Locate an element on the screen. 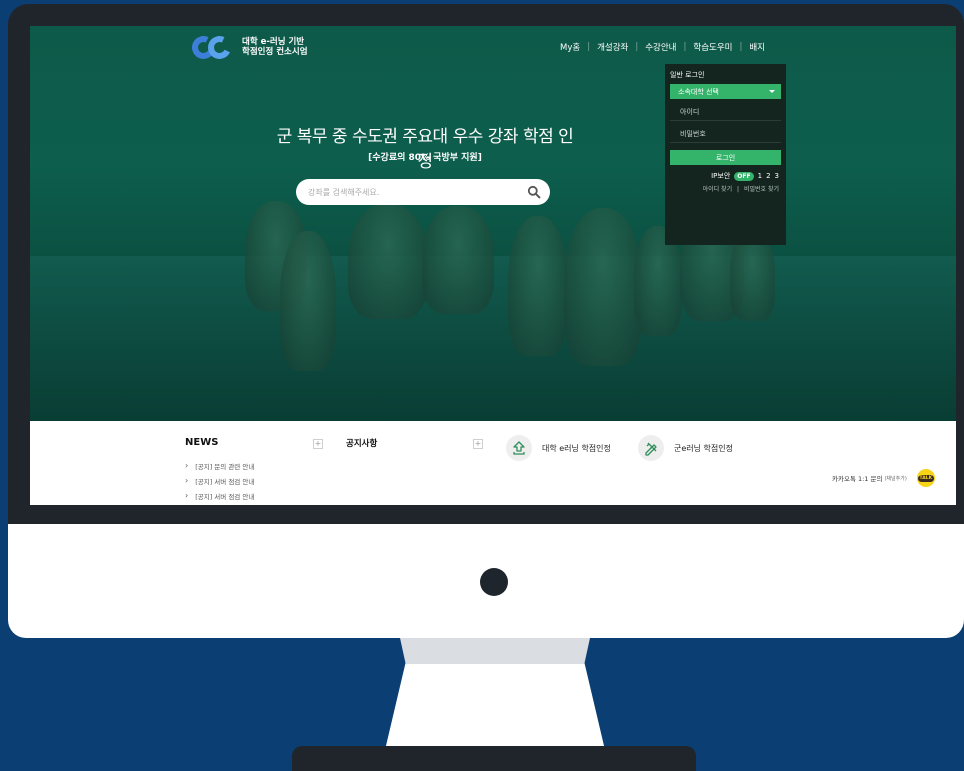  graduation-upload-icon is located at coordinates (519, 448).